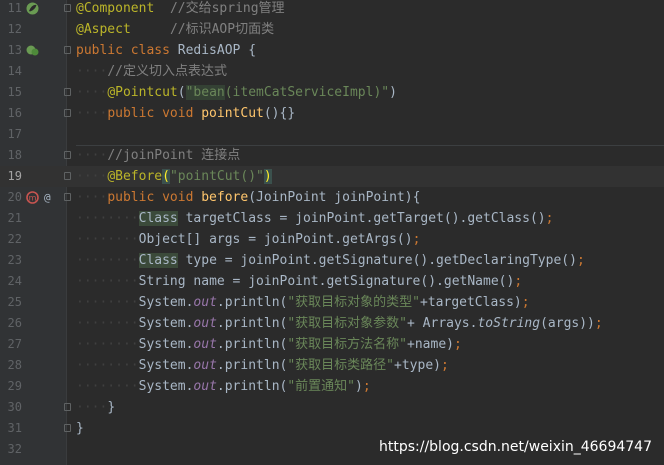 This screenshot has width=664, height=465. What do you see at coordinates (332, 155) in the screenshot?
I see `code-line: 18 ····//joinPoint 连接点` at bounding box center [332, 155].